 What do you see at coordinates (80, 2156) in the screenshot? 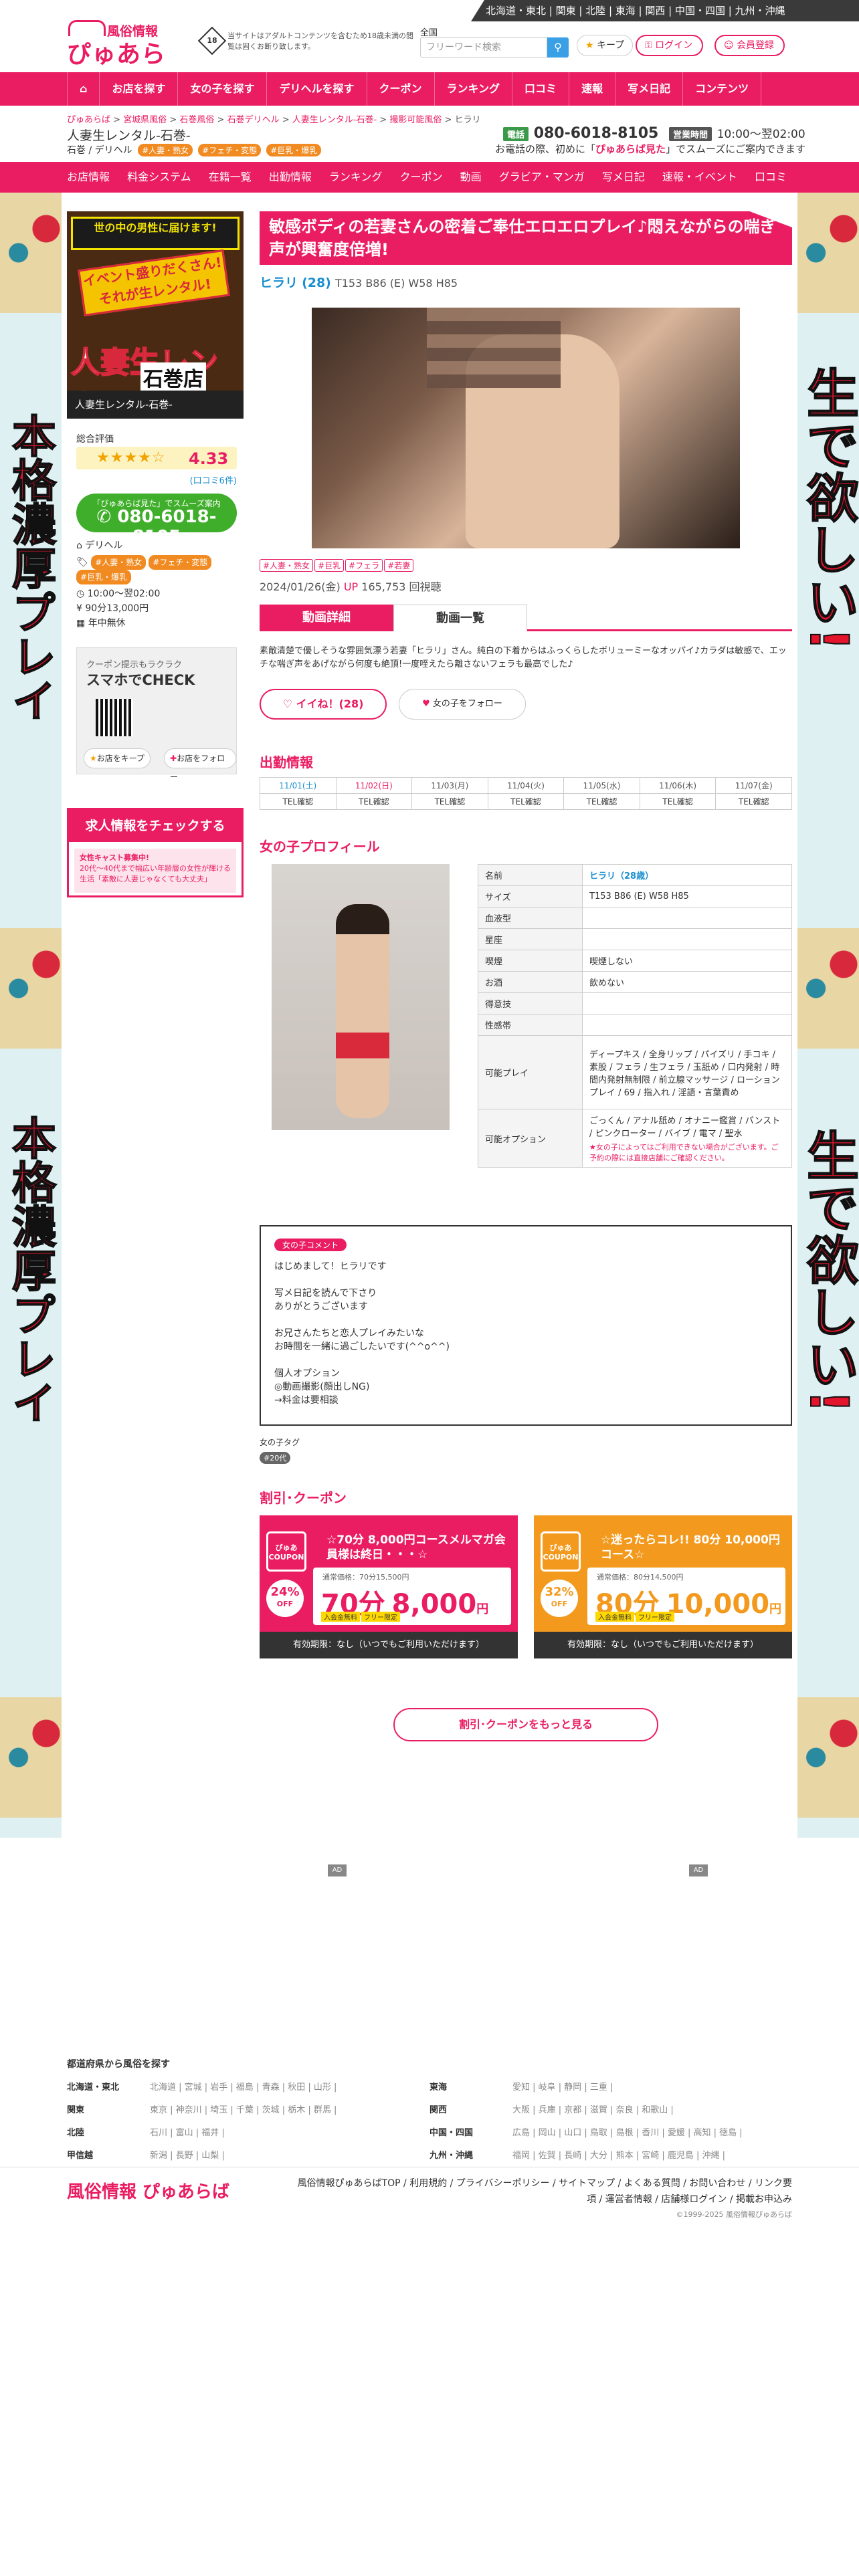
I see `prefecture-region: 甲信越` at bounding box center [80, 2156].